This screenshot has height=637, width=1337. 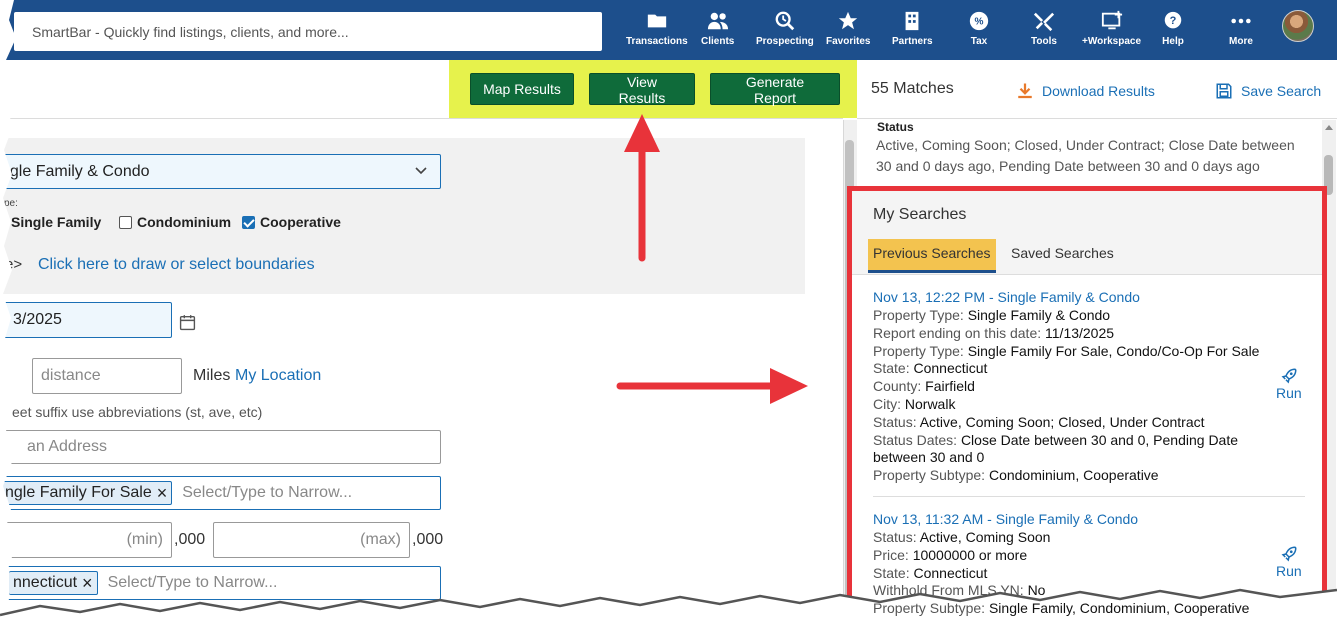 I want to click on checkbox-label: Condominium, so click(x=184, y=222).